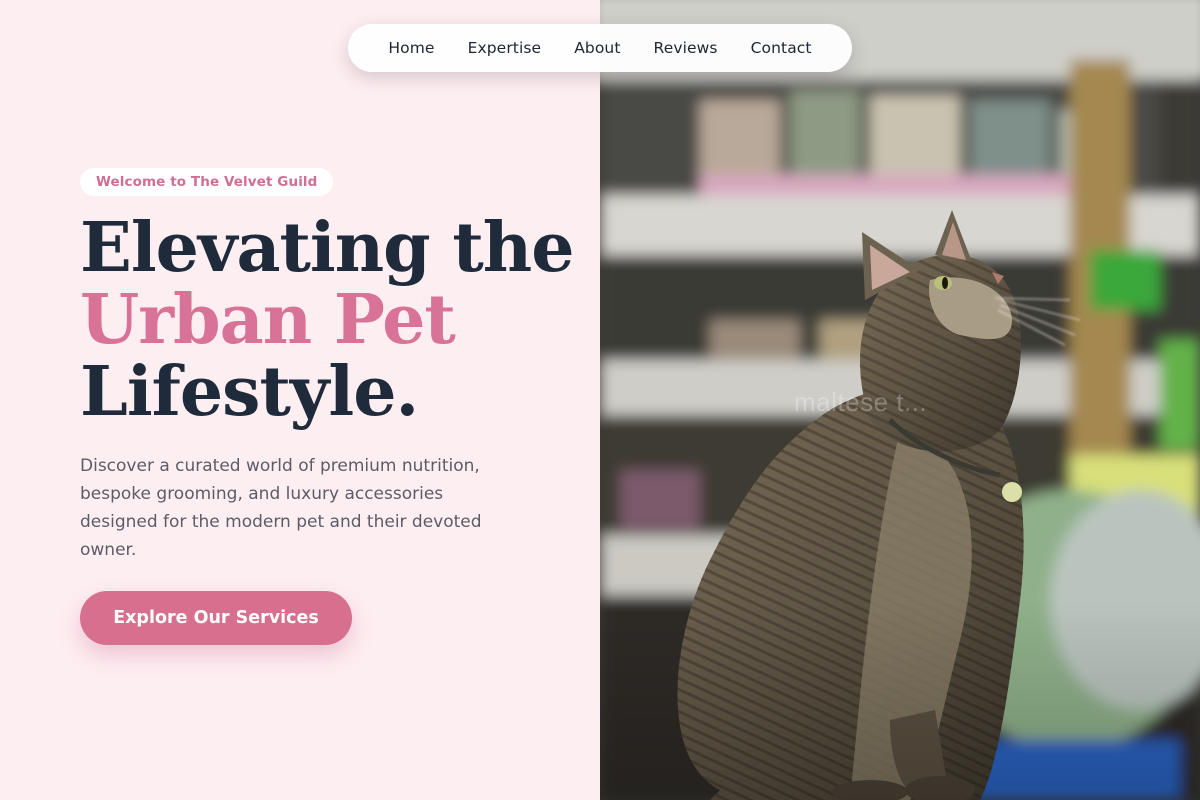  Describe the element at coordinates (327, 248) in the screenshot. I see `headline-line-1: Elevating the` at that location.